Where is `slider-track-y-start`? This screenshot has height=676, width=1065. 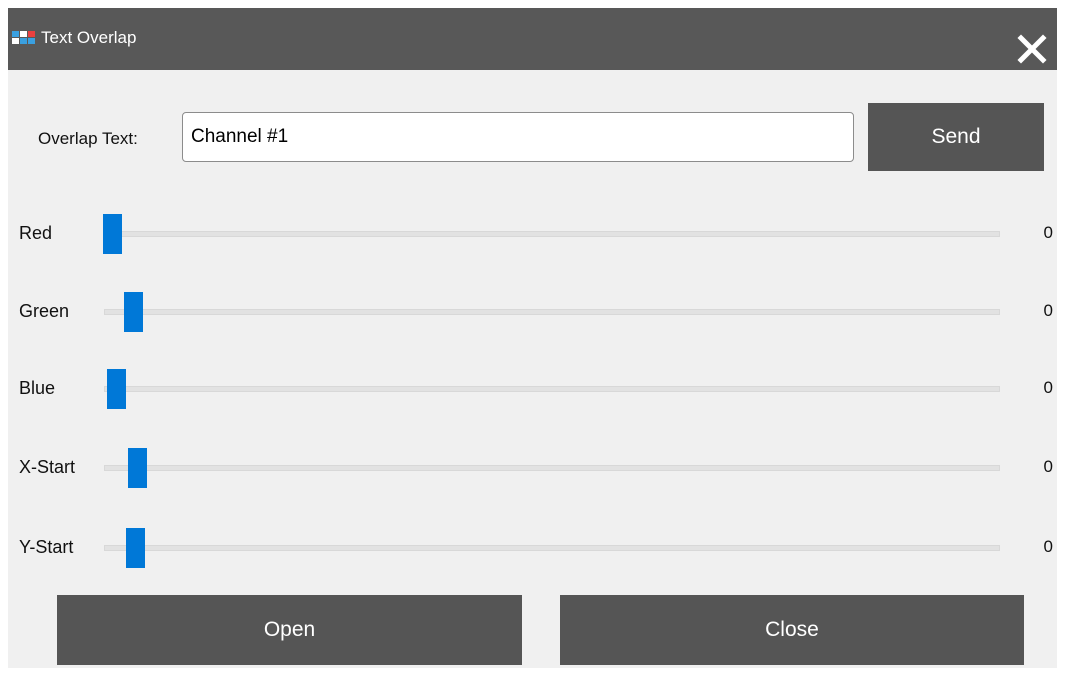
slider-track-y-start is located at coordinates (552, 548).